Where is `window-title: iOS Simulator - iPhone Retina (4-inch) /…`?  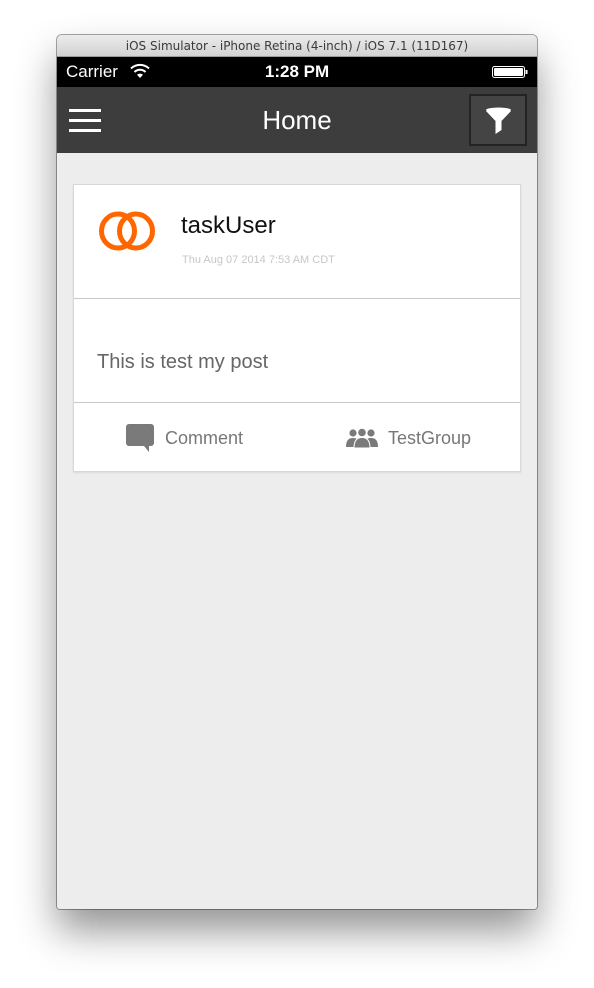
window-title: iOS Simulator - iPhone Retina (4-inch) /… is located at coordinates (297, 46).